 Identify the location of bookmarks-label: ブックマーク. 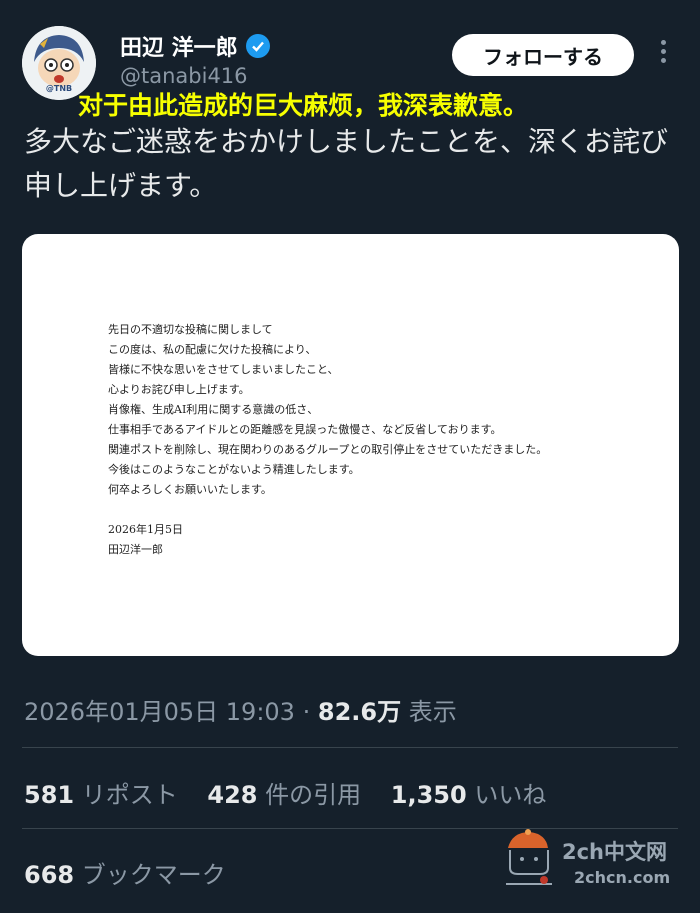
(153, 875).